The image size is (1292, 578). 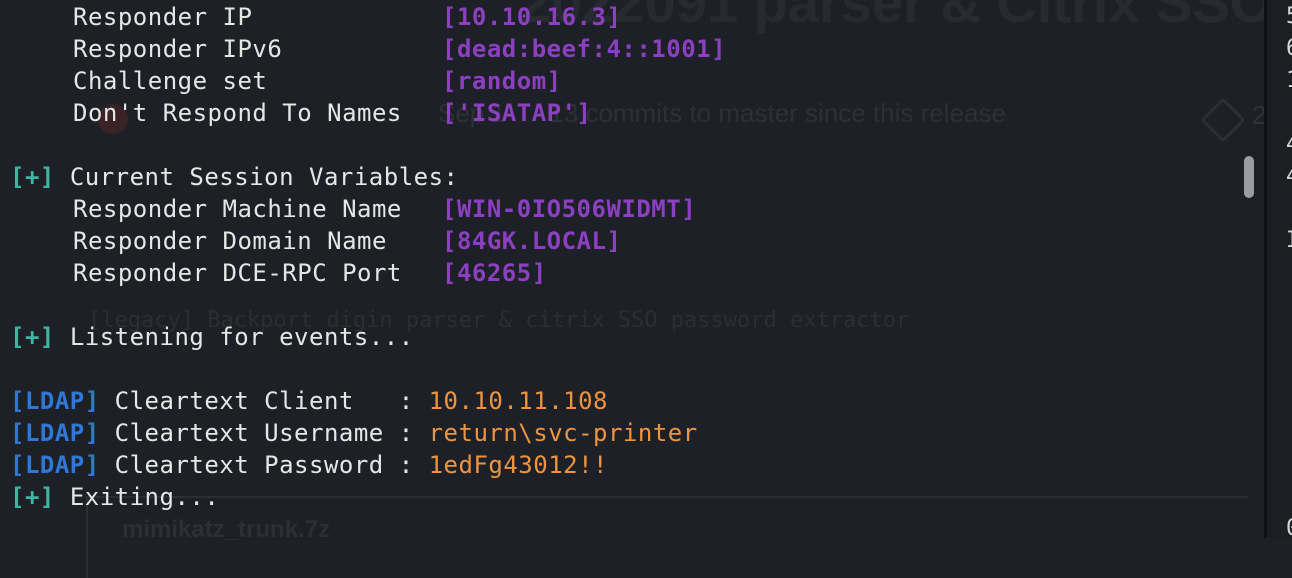 What do you see at coordinates (332, 113) in the screenshot?
I see `config-row: Don't Respond To Names ['ISATAP']` at bounding box center [332, 113].